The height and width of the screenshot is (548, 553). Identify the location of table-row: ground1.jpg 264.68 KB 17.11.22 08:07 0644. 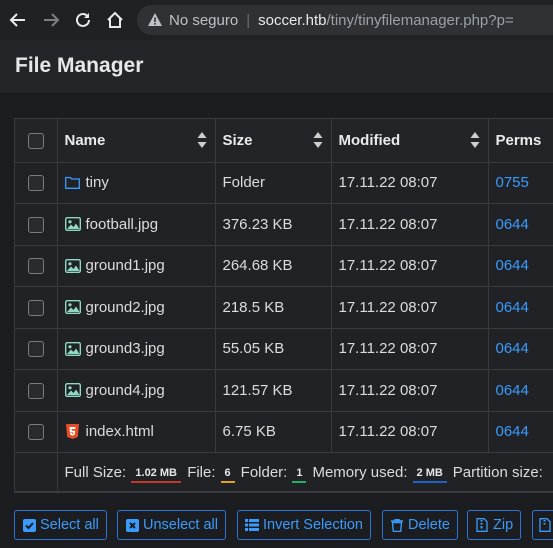
(284, 266).